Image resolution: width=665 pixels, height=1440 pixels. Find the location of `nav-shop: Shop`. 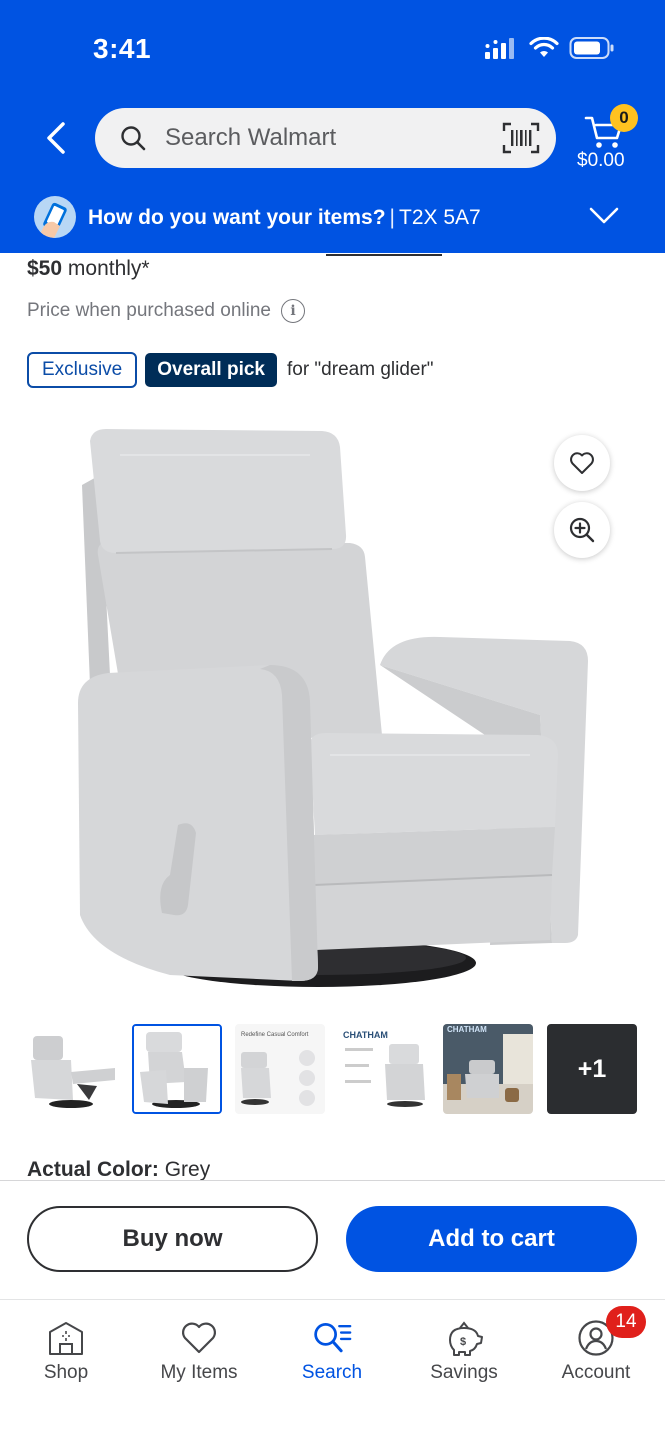

nav-shop: Shop is located at coordinates (66, 1351).